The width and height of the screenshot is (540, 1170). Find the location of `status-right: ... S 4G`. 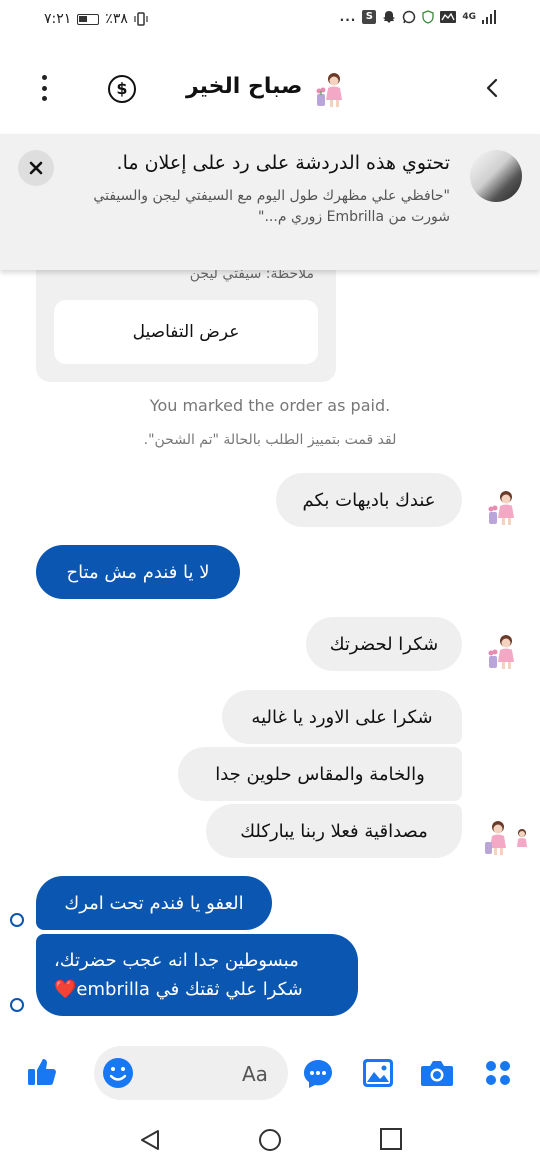

status-right: ... S 4G is located at coordinates (418, 17).